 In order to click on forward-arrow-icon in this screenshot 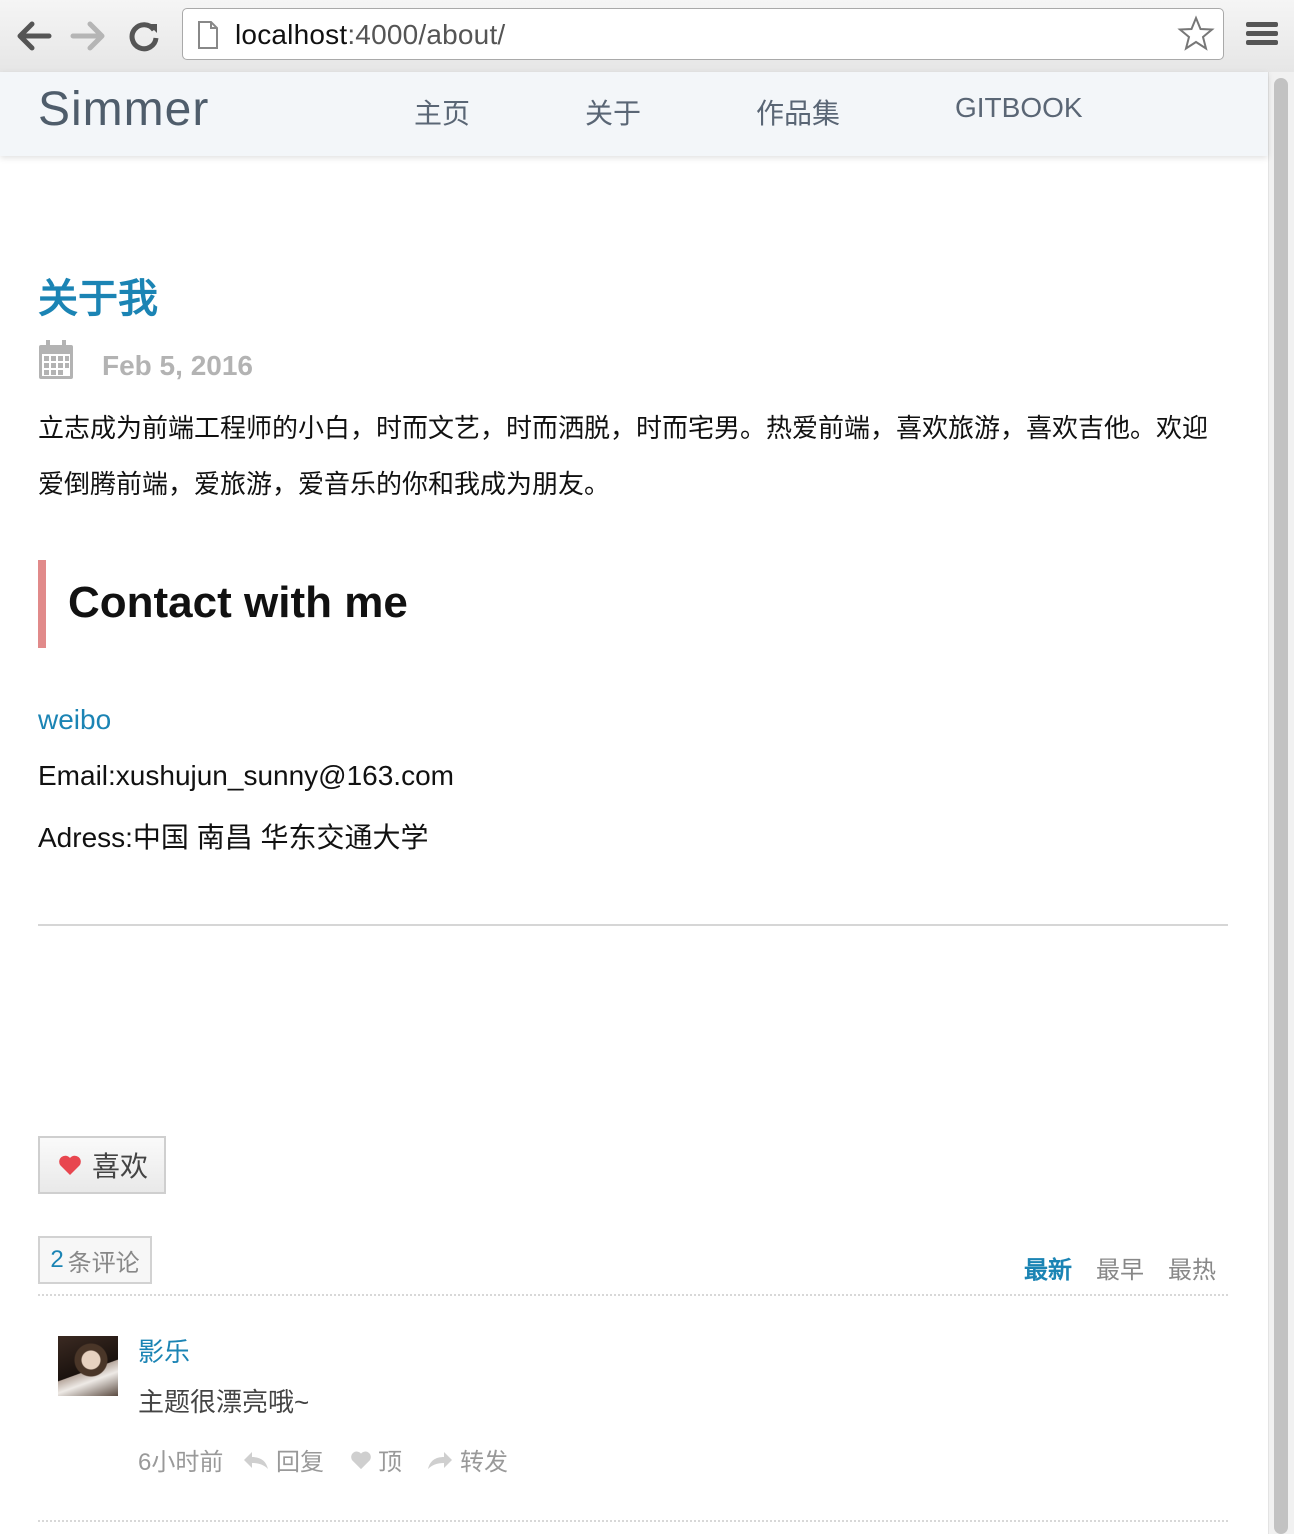, I will do `click(87, 36)`.